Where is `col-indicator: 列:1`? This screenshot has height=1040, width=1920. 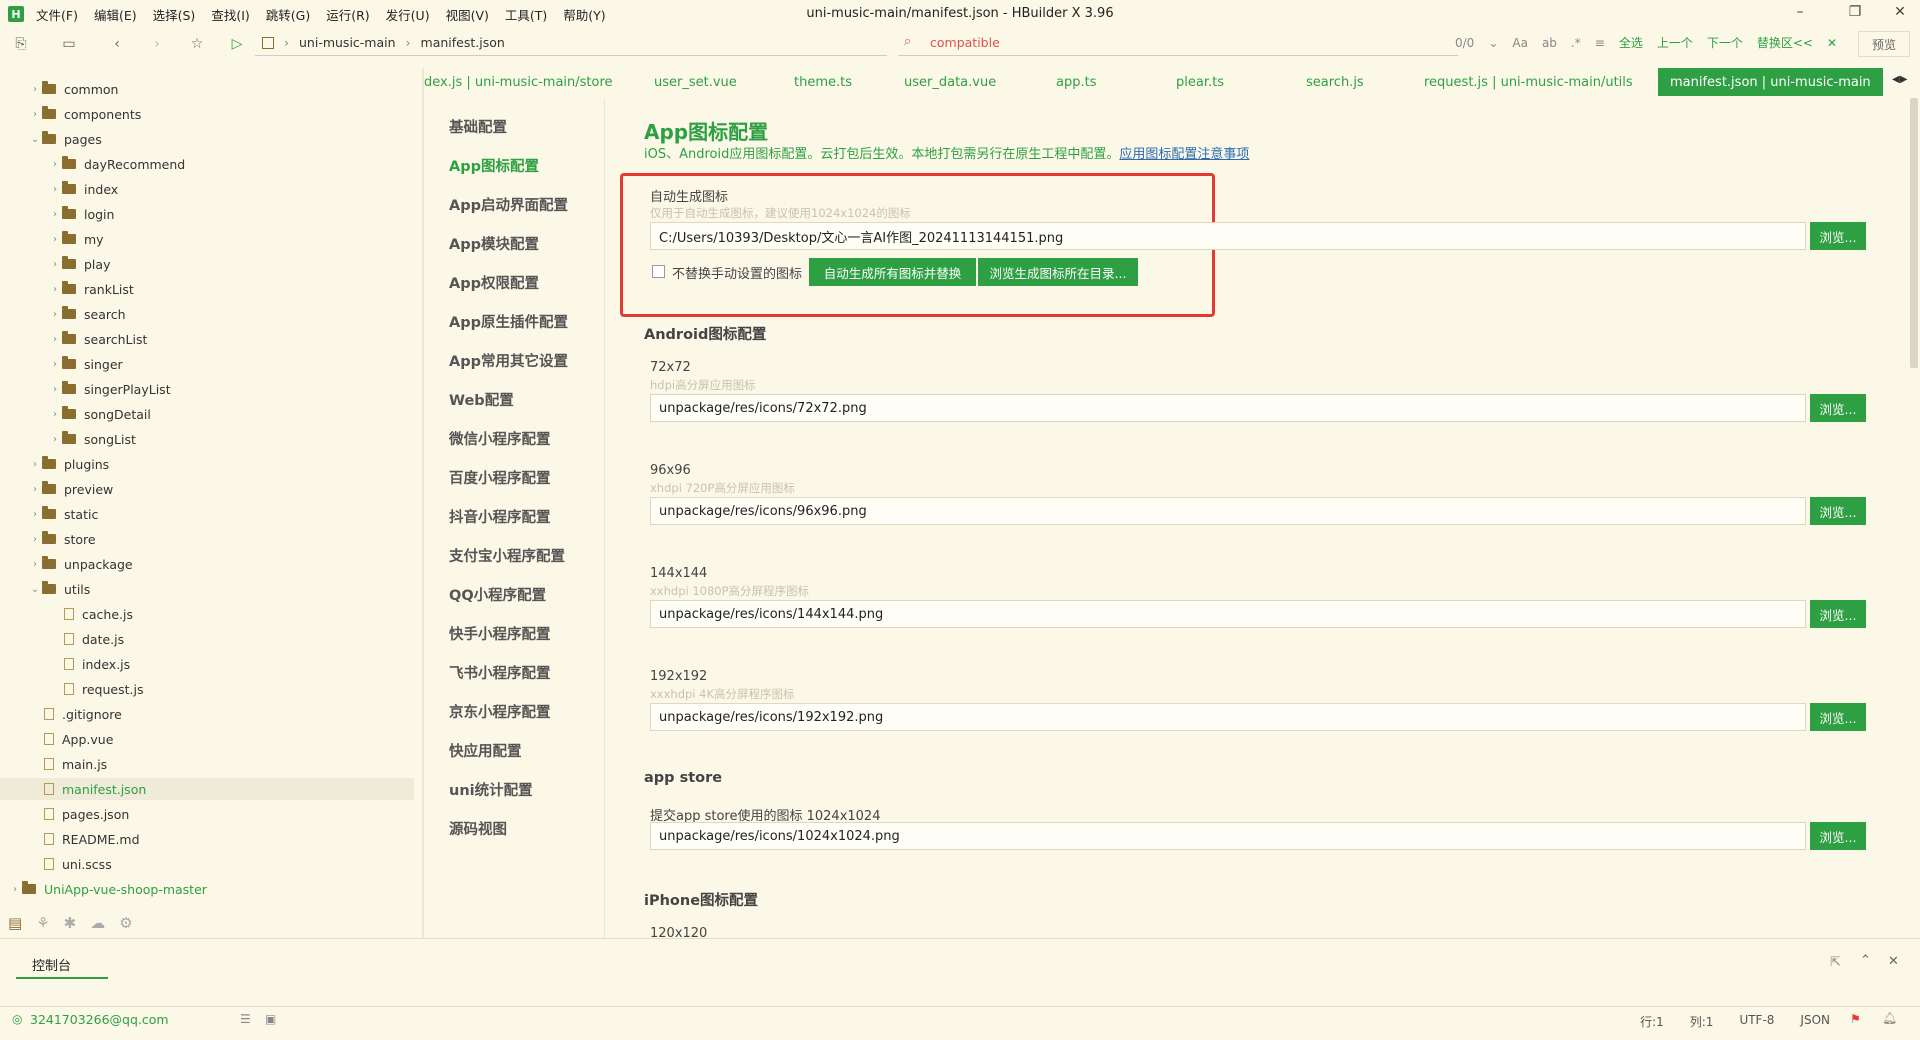
col-indicator: 列:1 is located at coordinates (1702, 1021).